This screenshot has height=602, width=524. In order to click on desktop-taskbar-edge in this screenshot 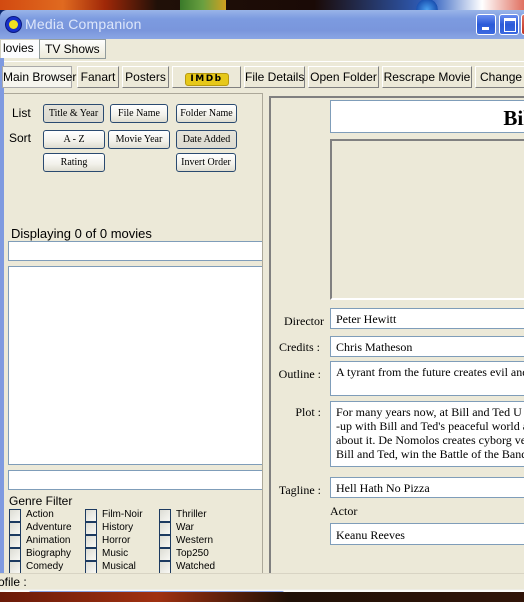, I will do `click(262, 597)`.